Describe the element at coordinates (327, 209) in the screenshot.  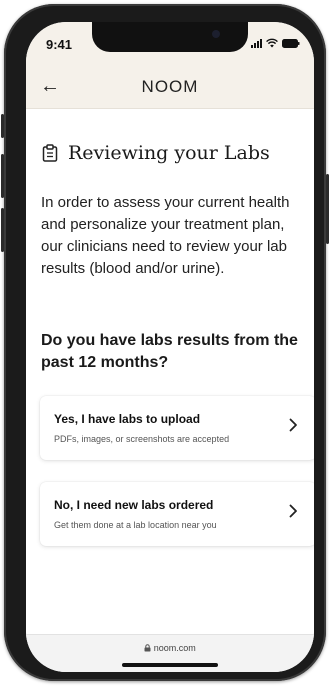
I see `power-button` at that location.